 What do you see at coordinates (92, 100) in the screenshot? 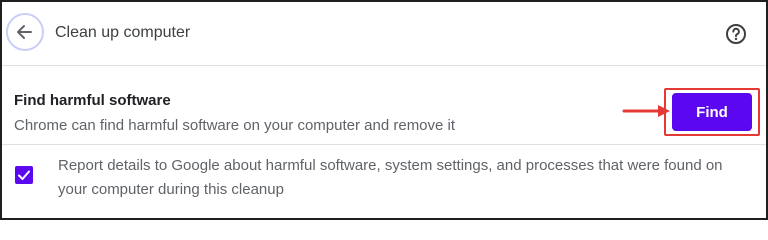
I see `section-title: Find harmful software` at bounding box center [92, 100].